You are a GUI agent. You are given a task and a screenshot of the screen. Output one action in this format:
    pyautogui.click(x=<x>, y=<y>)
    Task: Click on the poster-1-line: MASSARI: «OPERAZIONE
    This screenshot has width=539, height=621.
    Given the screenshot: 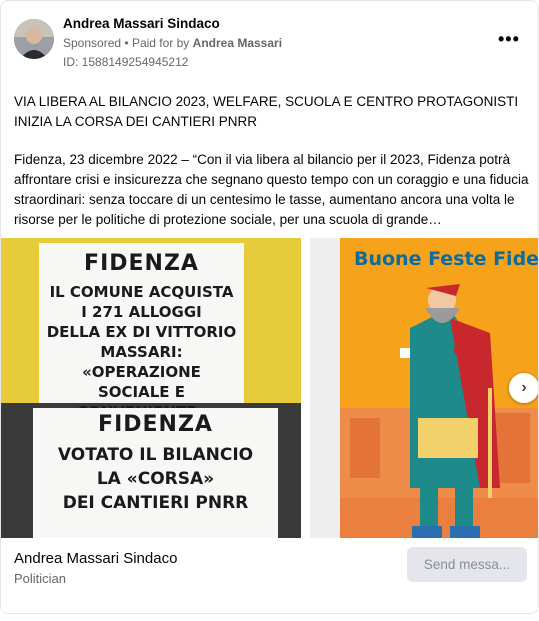 What is the action you would take?
    pyautogui.click(x=141, y=362)
    